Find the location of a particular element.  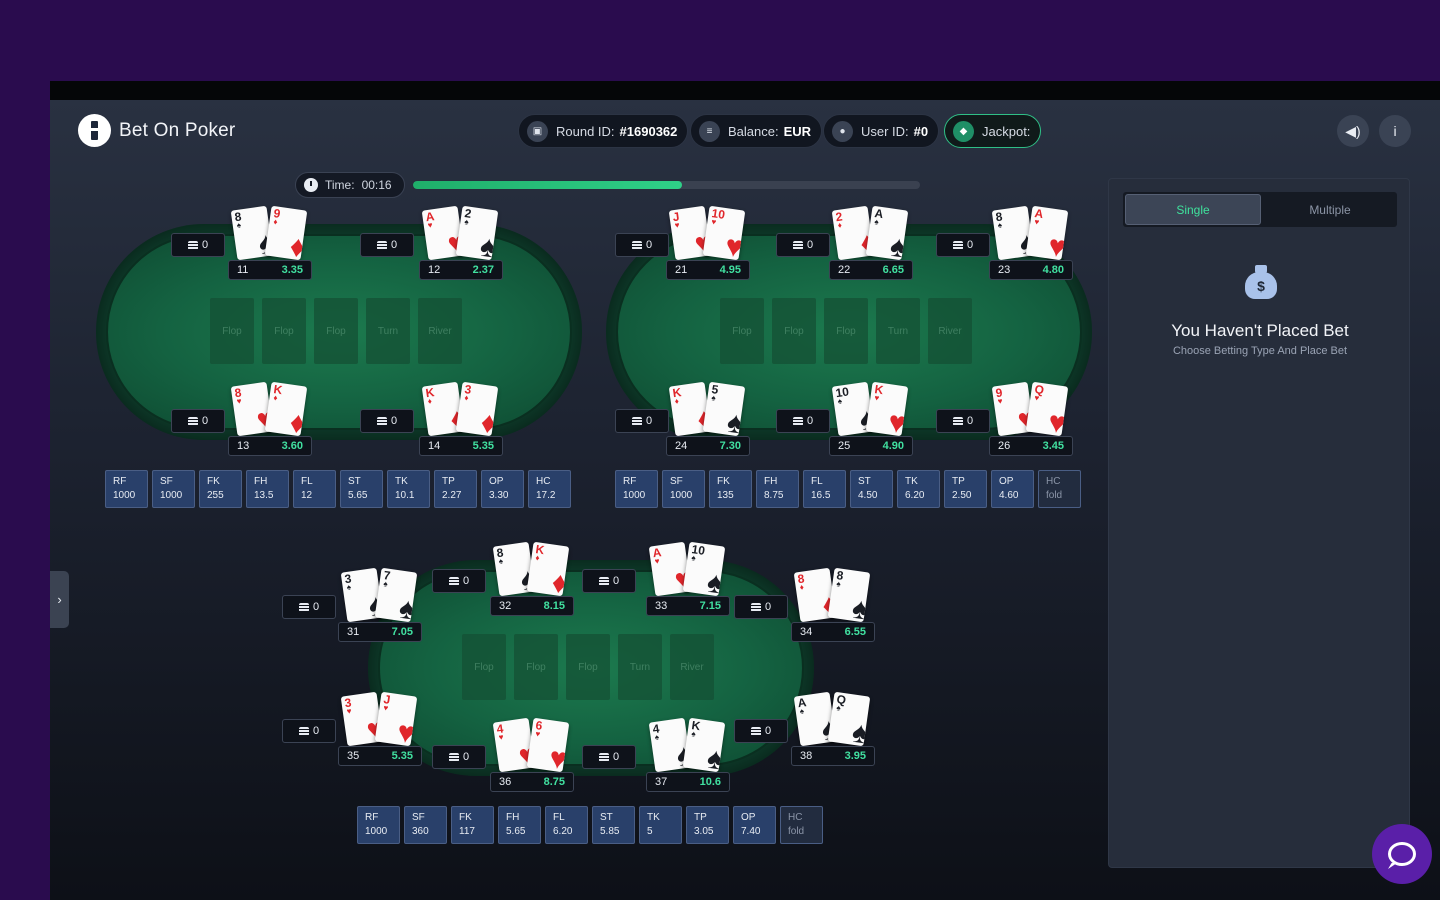

player-odds-bar: 11 3.35 is located at coordinates (270, 270).